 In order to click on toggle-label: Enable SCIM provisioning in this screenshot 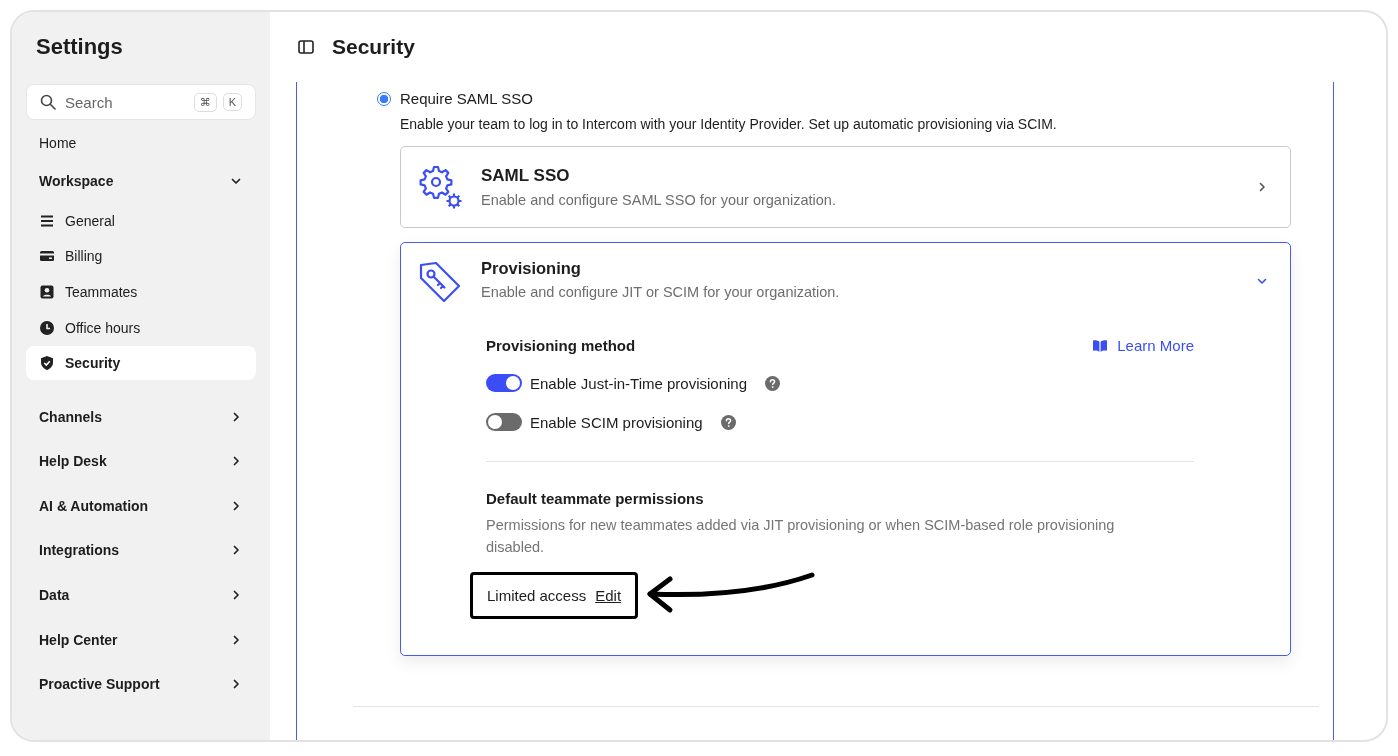, I will do `click(616, 422)`.